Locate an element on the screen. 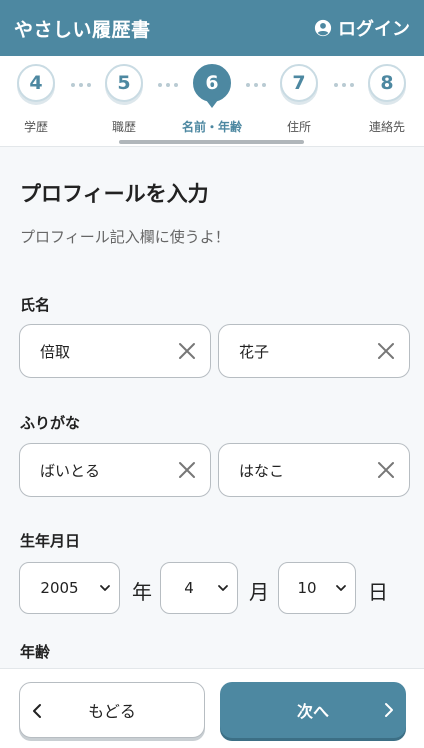  name-label: 氏名 is located at coordinates (35, 305).